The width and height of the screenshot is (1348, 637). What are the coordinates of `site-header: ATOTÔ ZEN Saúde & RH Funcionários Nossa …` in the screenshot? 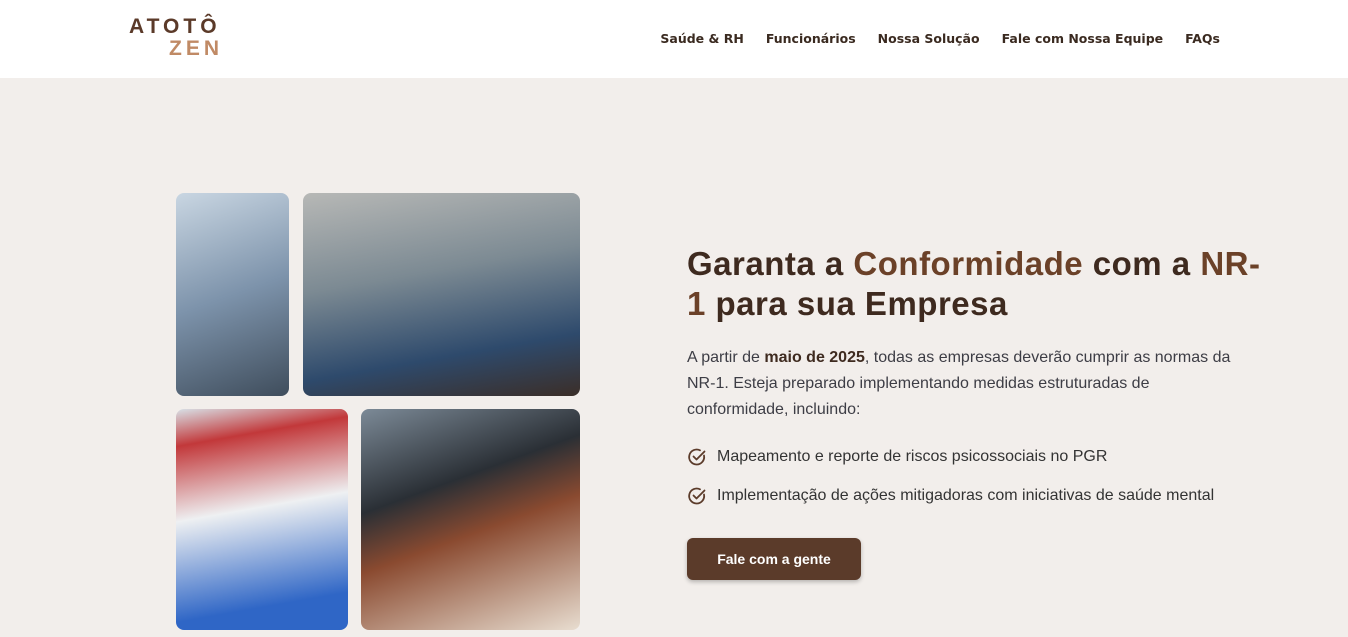 It's located at (674, 39).